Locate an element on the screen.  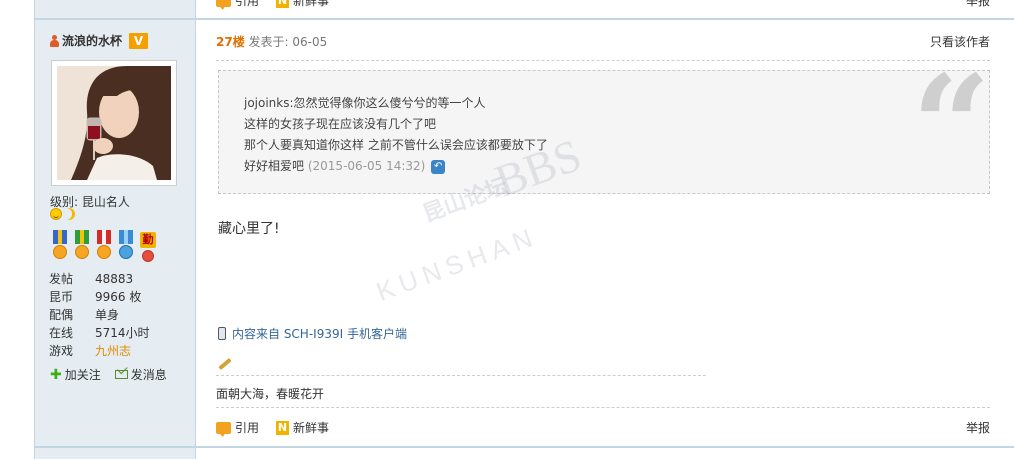
avatar is located at coordinates (114, 123).